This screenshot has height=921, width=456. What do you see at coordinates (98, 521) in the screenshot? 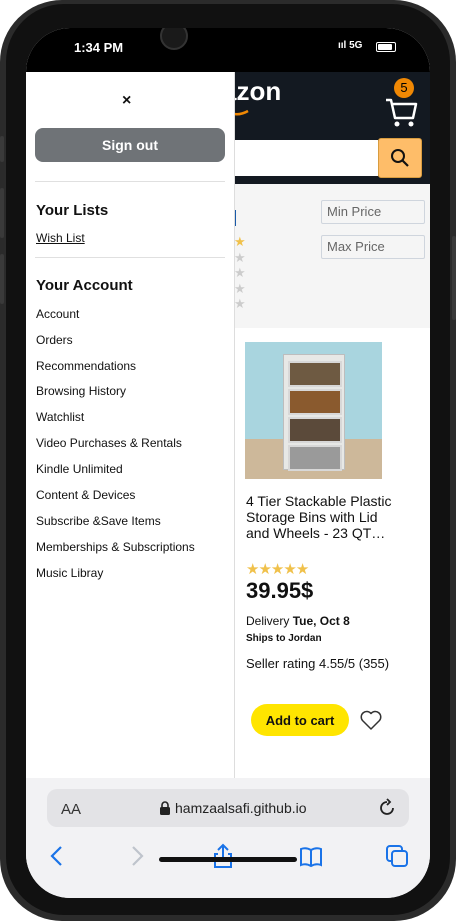
I see `menu-item-subscribe-save: Subscribe &Save Items` at bounding box center [98, 521].